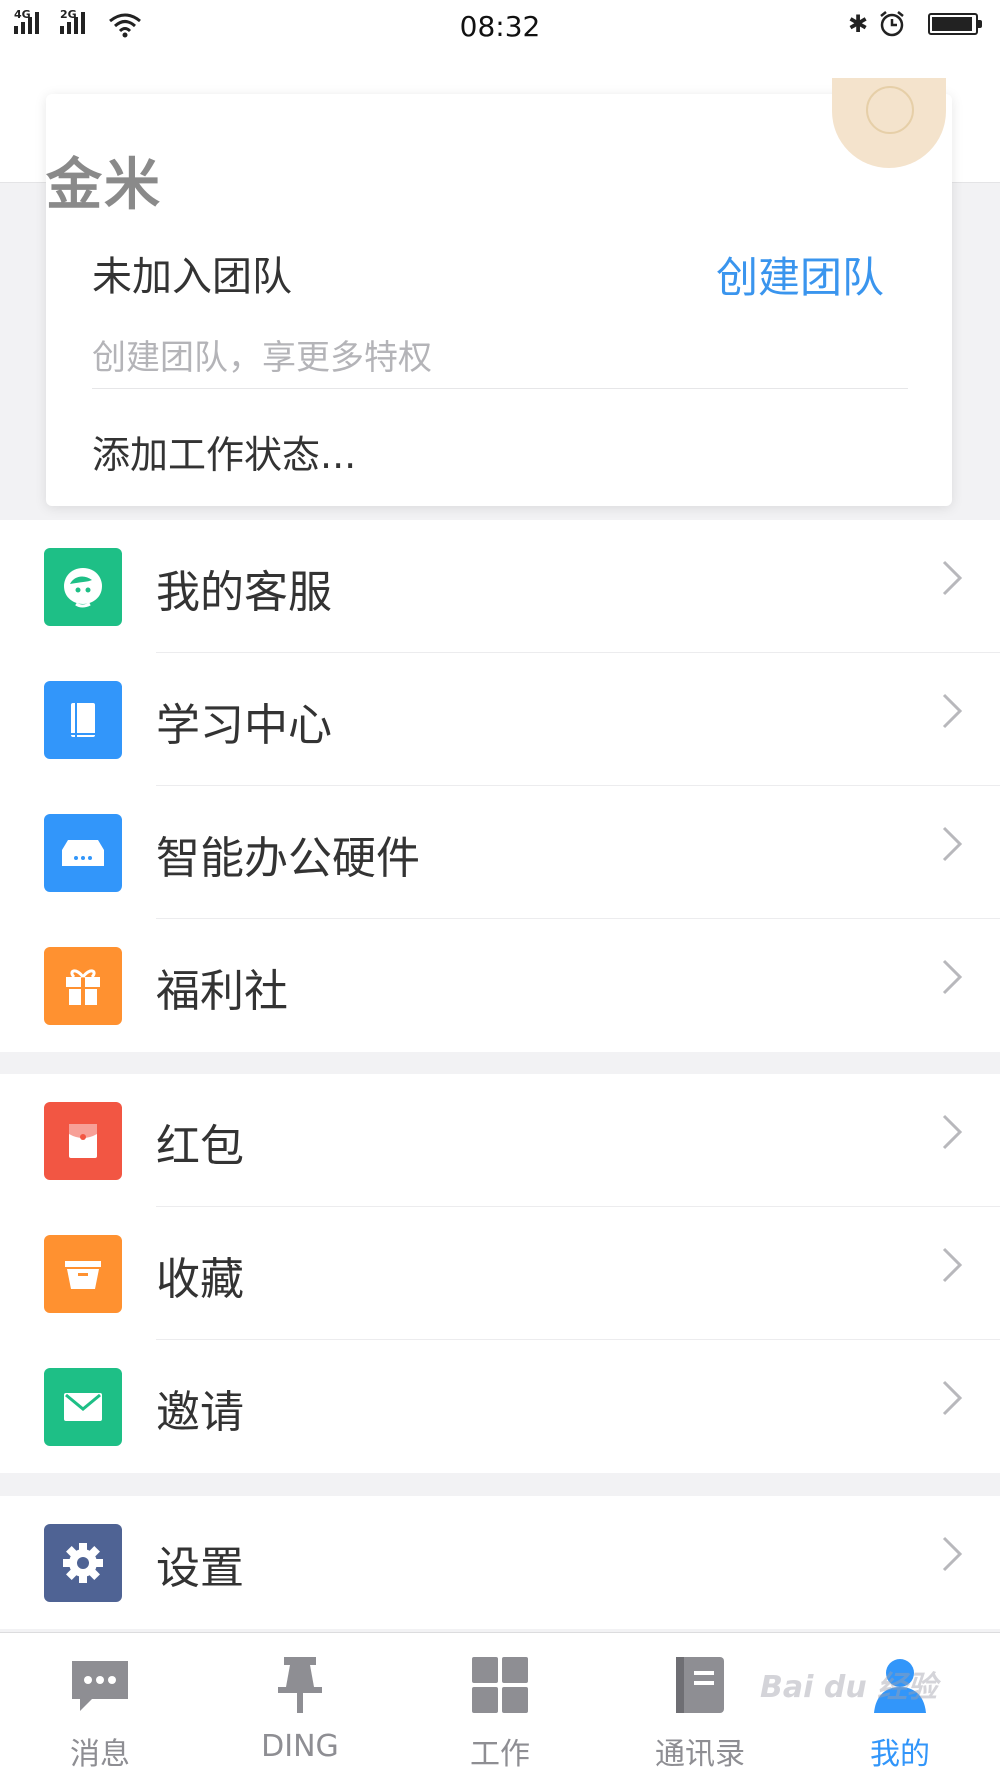  Describe the element at coordinates (889, 123) in the screenshot. I see `avatar` at that location.